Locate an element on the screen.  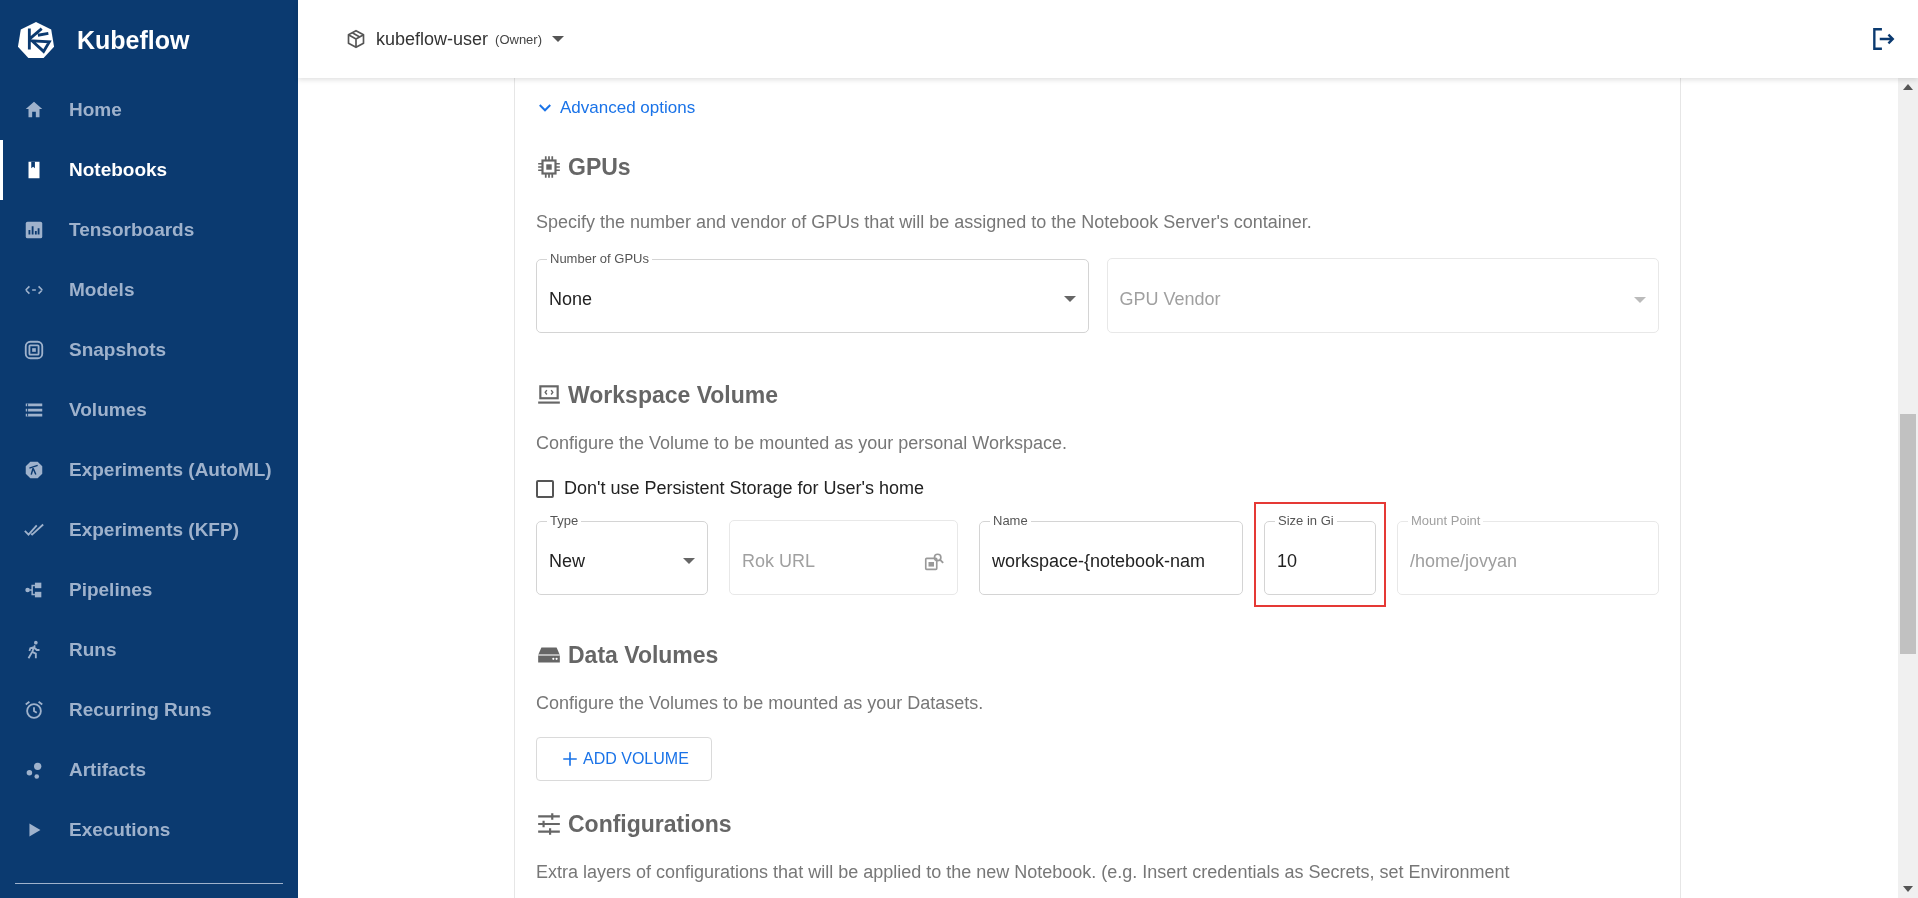
select-field: Number of GPUs None is located at coordinates (812, 292).